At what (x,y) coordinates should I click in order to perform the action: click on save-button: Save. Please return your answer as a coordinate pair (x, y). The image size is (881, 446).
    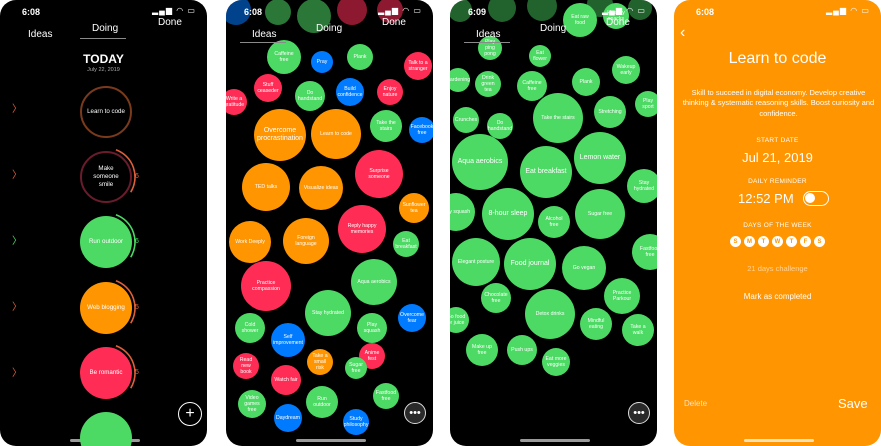
    Looking at the image, I should click on (853, 403).